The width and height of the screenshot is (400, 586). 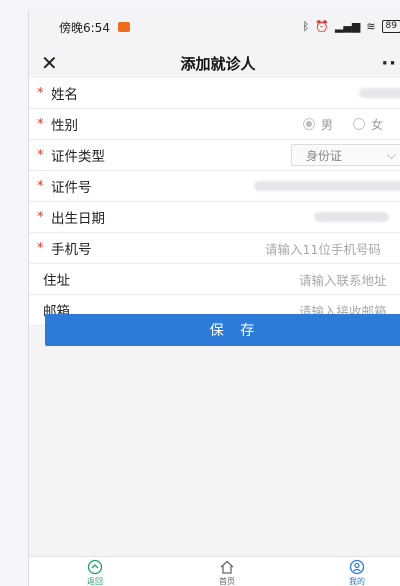 I want to click on birthdate-value-blurred, so click(x=351, y=217).